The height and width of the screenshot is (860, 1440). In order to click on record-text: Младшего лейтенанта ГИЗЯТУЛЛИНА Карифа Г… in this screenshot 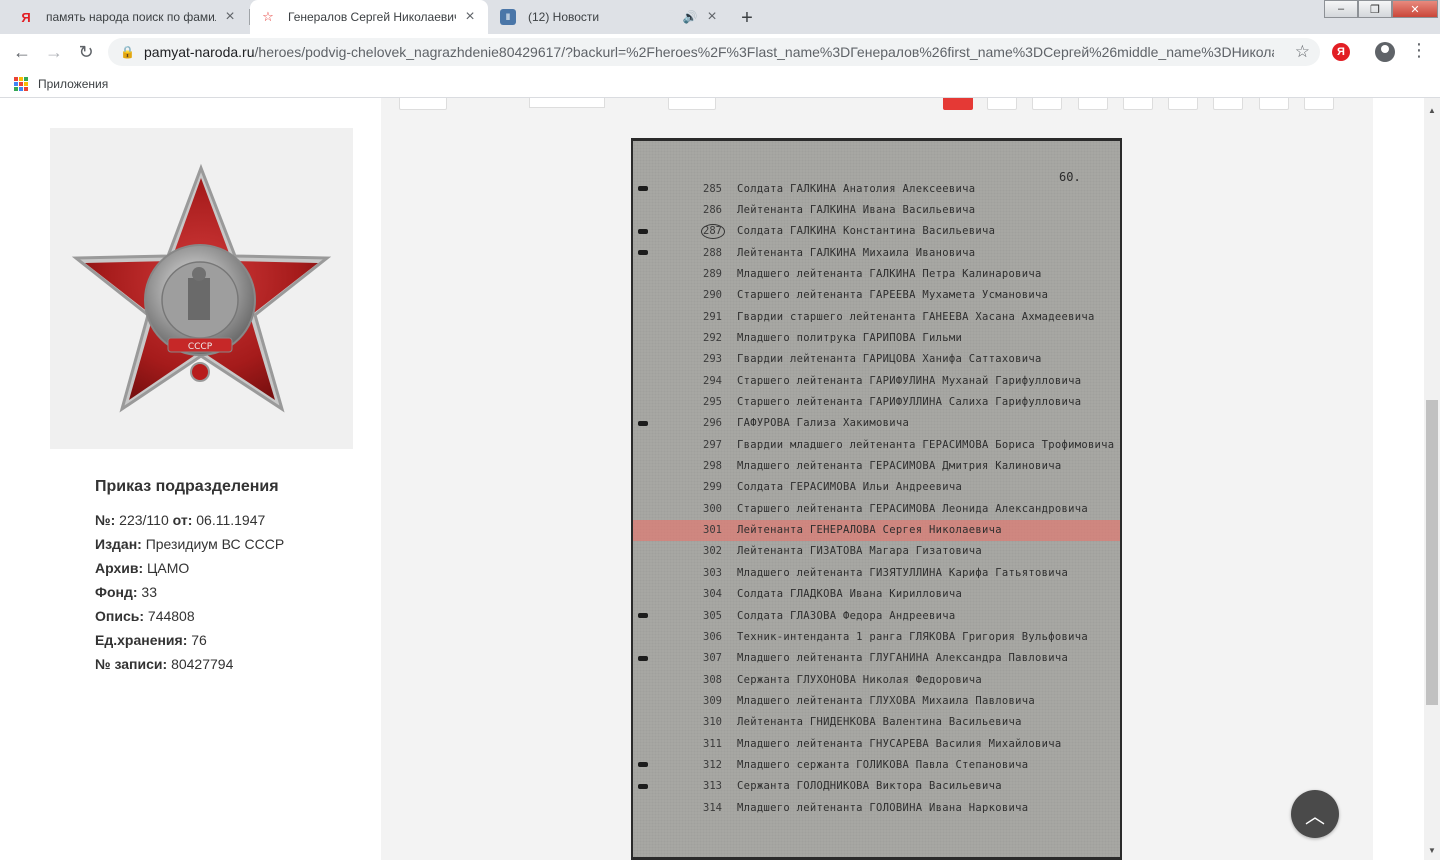, I will do `click(903, 572)`.